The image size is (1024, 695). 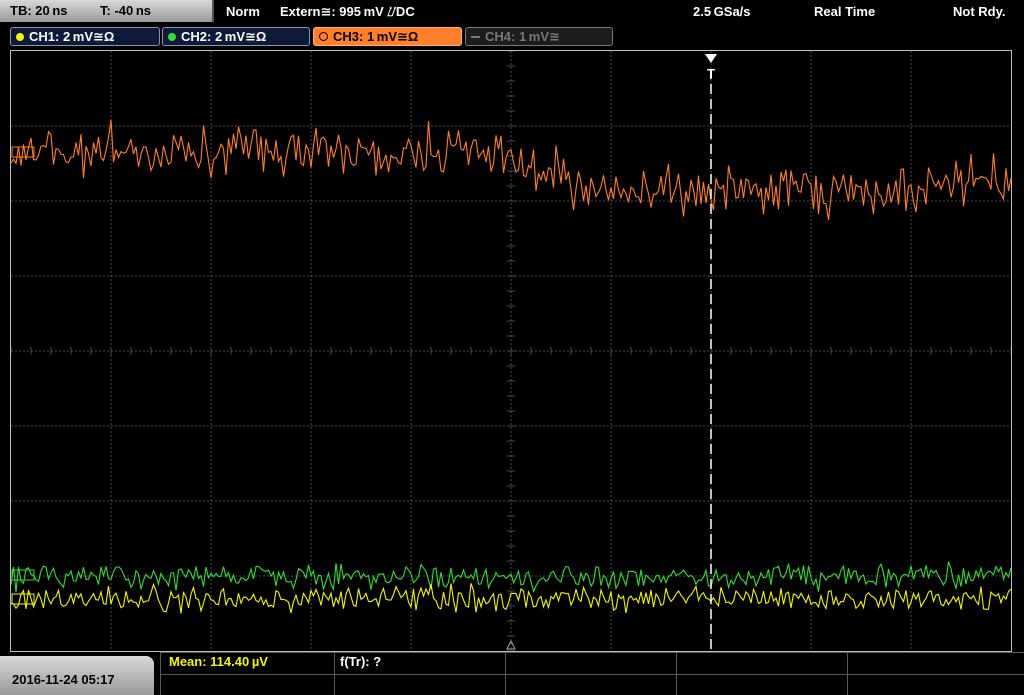 What do you see at coordinates (360, 661) in the screenshot?
I see `rise-frequency-measurement: f(Tr): ?` at bounding box center [360, 661].